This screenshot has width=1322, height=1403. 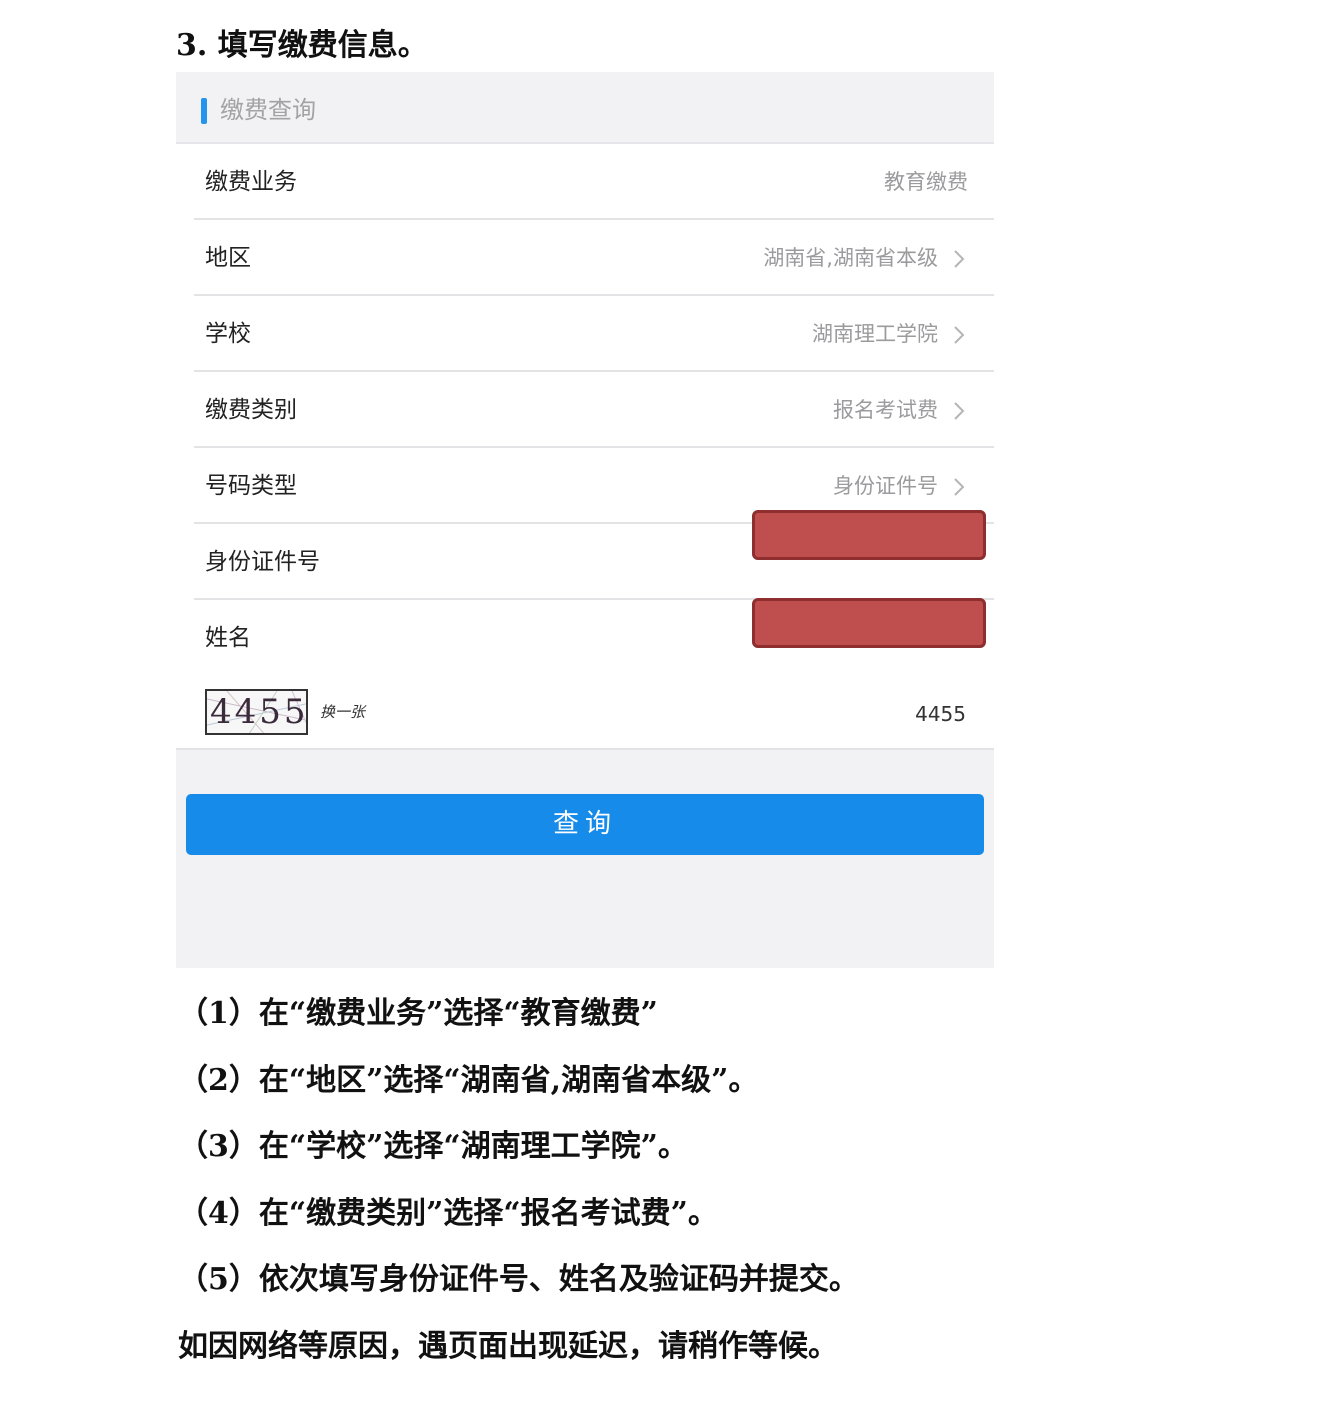 What do you see at coordinates (228, 334) in the screenshot?
I see `school-label: 学校` at bounding box center [228, 334].